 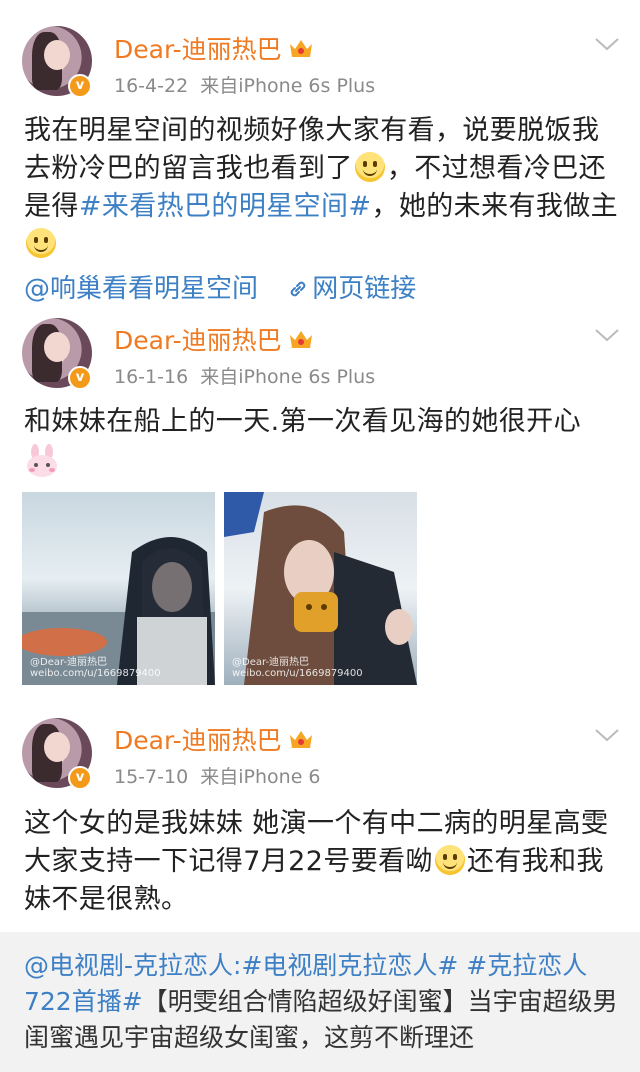 What do you see at coordinates (324, 441) in the screenshot?
I see `post-text: 和妹妹在船上的一天.第一次看见海的她很开心` at bounding box center [324, 441].